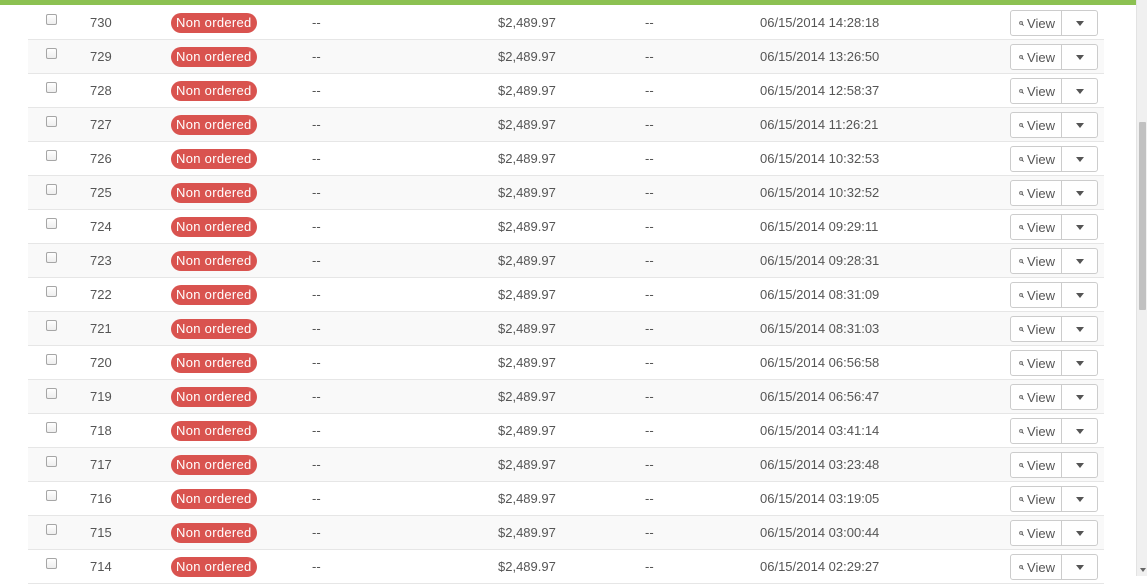  What do you see at coordinates (101, 464) in the screenshot?
I see `order-id: 717` at bounding box center [101, 464].